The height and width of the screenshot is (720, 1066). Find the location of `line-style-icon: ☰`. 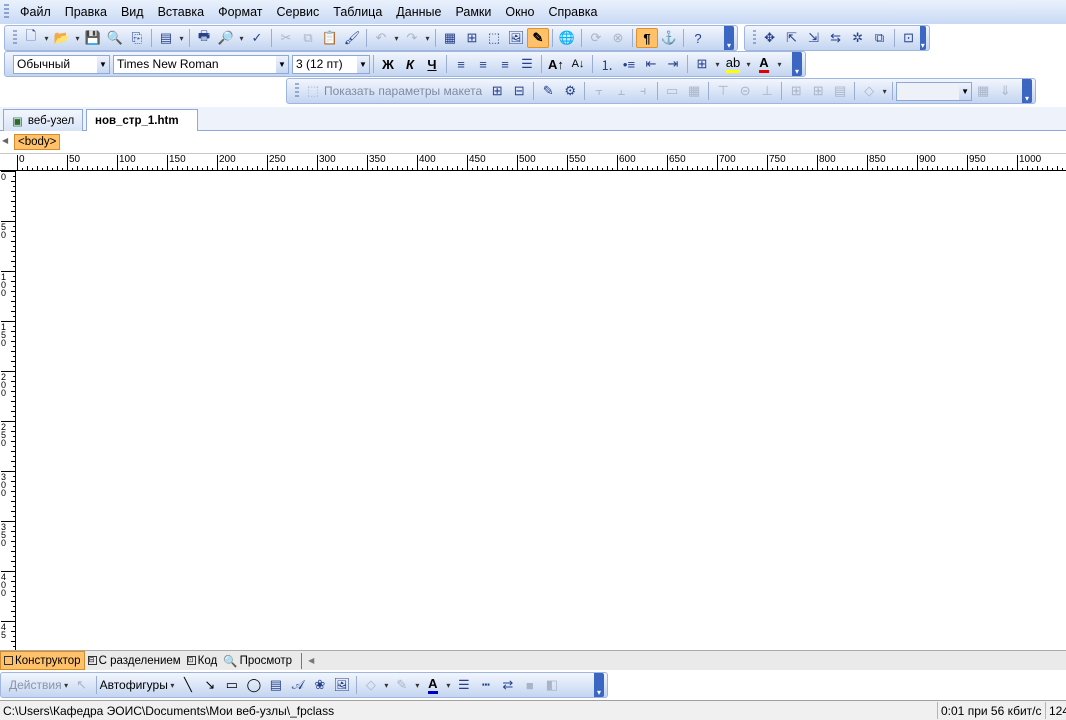

line-style-icon: ☰ is located at coordinates (464, 685).